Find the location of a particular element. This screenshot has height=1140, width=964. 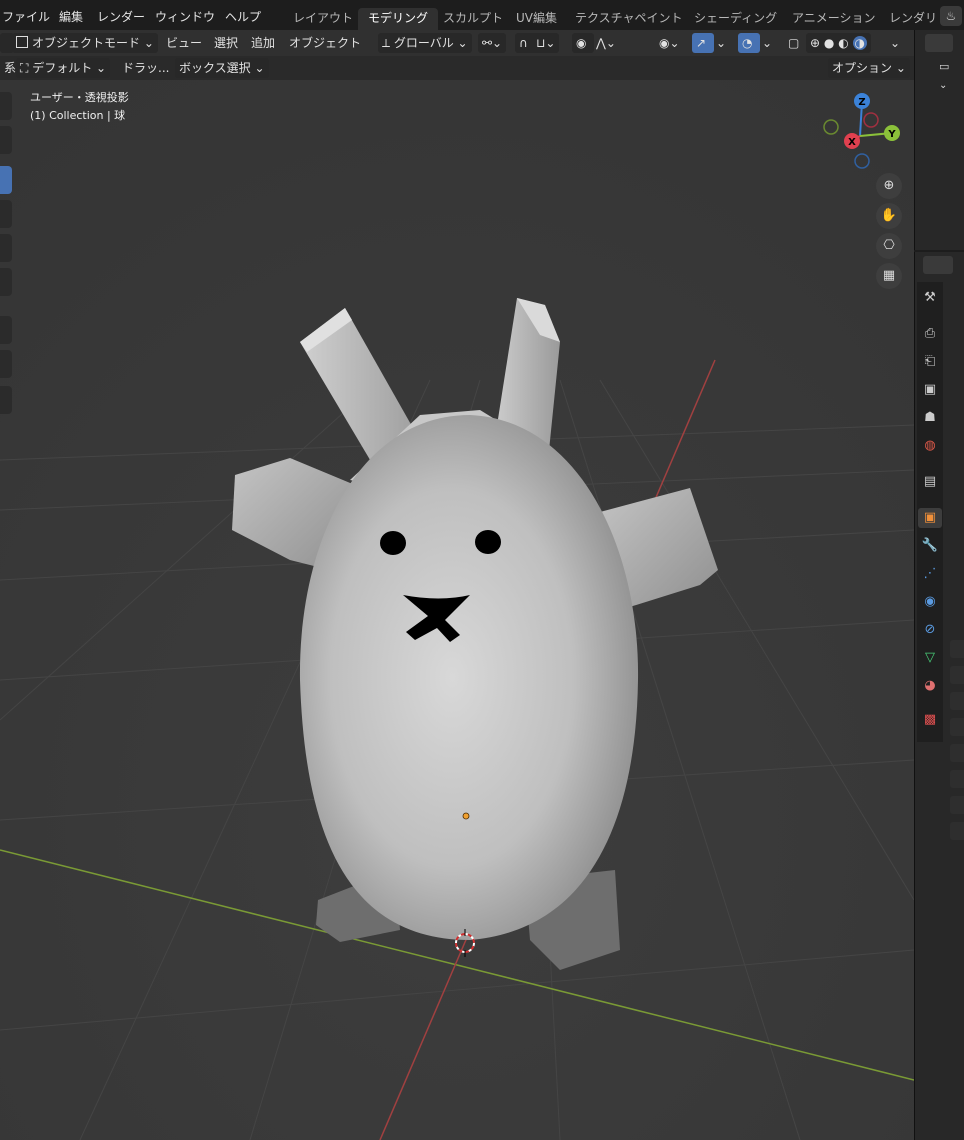

modifier-properties-icon: 🔧 is located at coordinates (930, 546).